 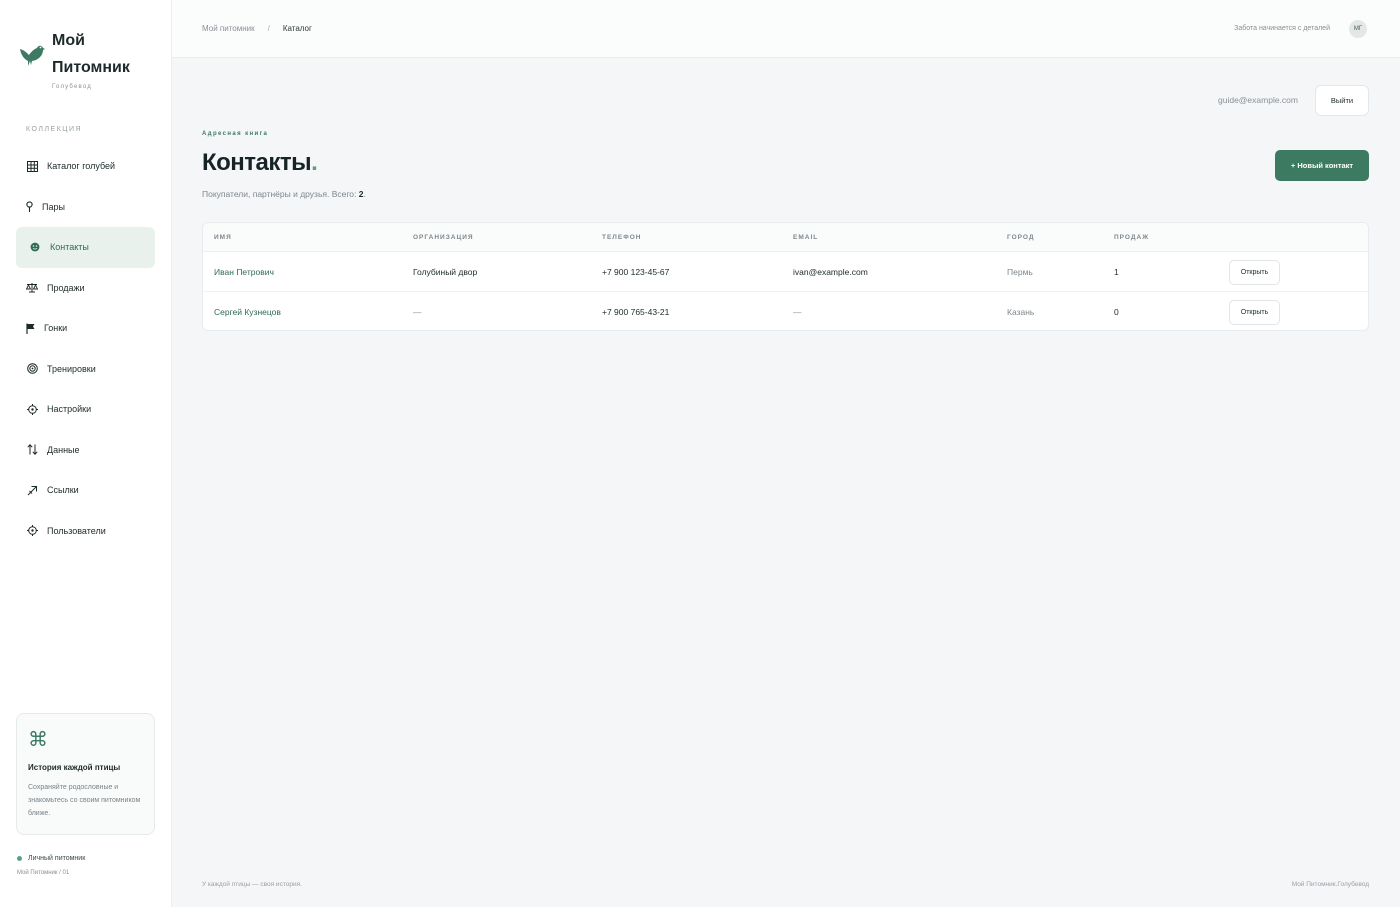 I want to click on page-eyebrow: Адресная книга, so click(x=235, y=134).